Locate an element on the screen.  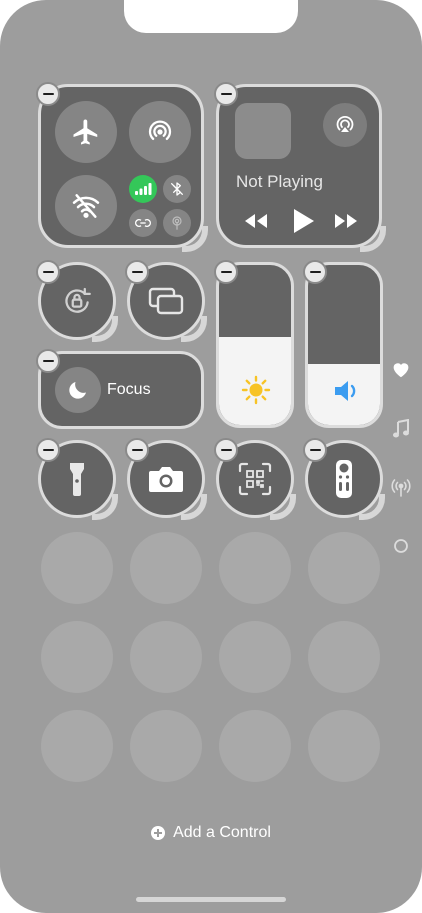
resize-connectivity-handle is located at coordinates (195, 239).